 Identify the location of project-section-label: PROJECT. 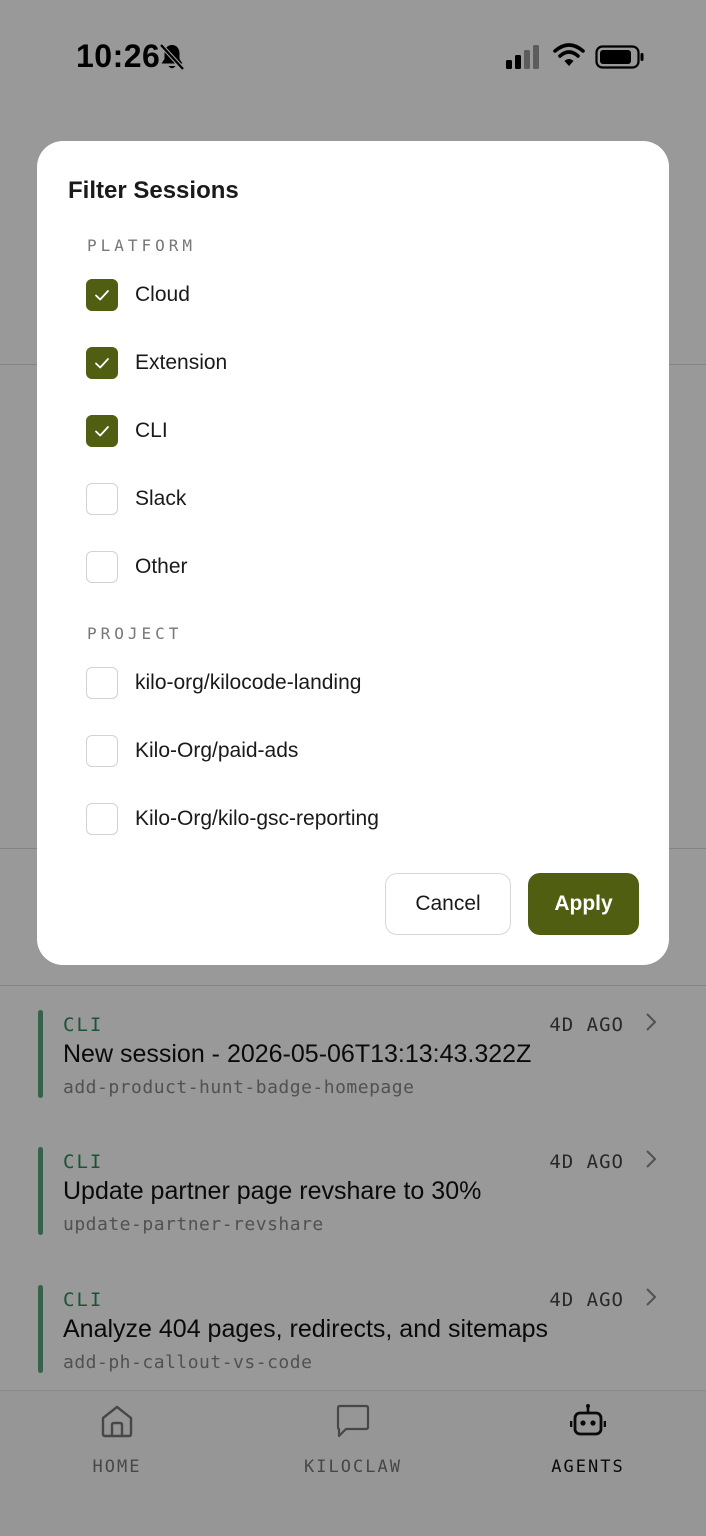
(135, 633).